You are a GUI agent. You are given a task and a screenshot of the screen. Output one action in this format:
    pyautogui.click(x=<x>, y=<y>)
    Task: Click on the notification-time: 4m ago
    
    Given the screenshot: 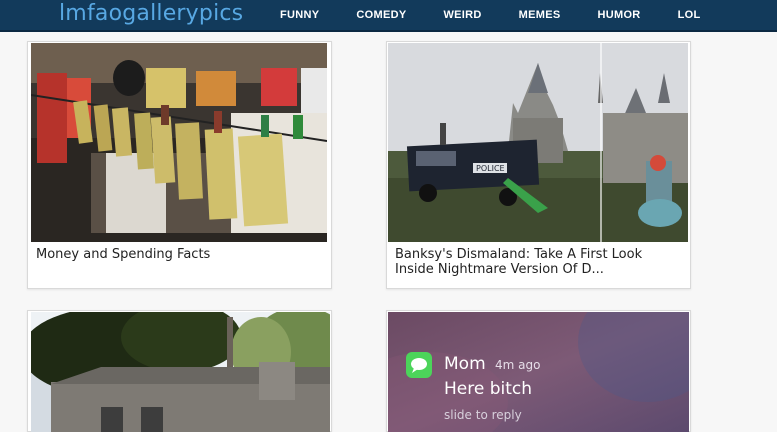 What is the action you would take?
    pyautogui.click(x=518, y=365)
    